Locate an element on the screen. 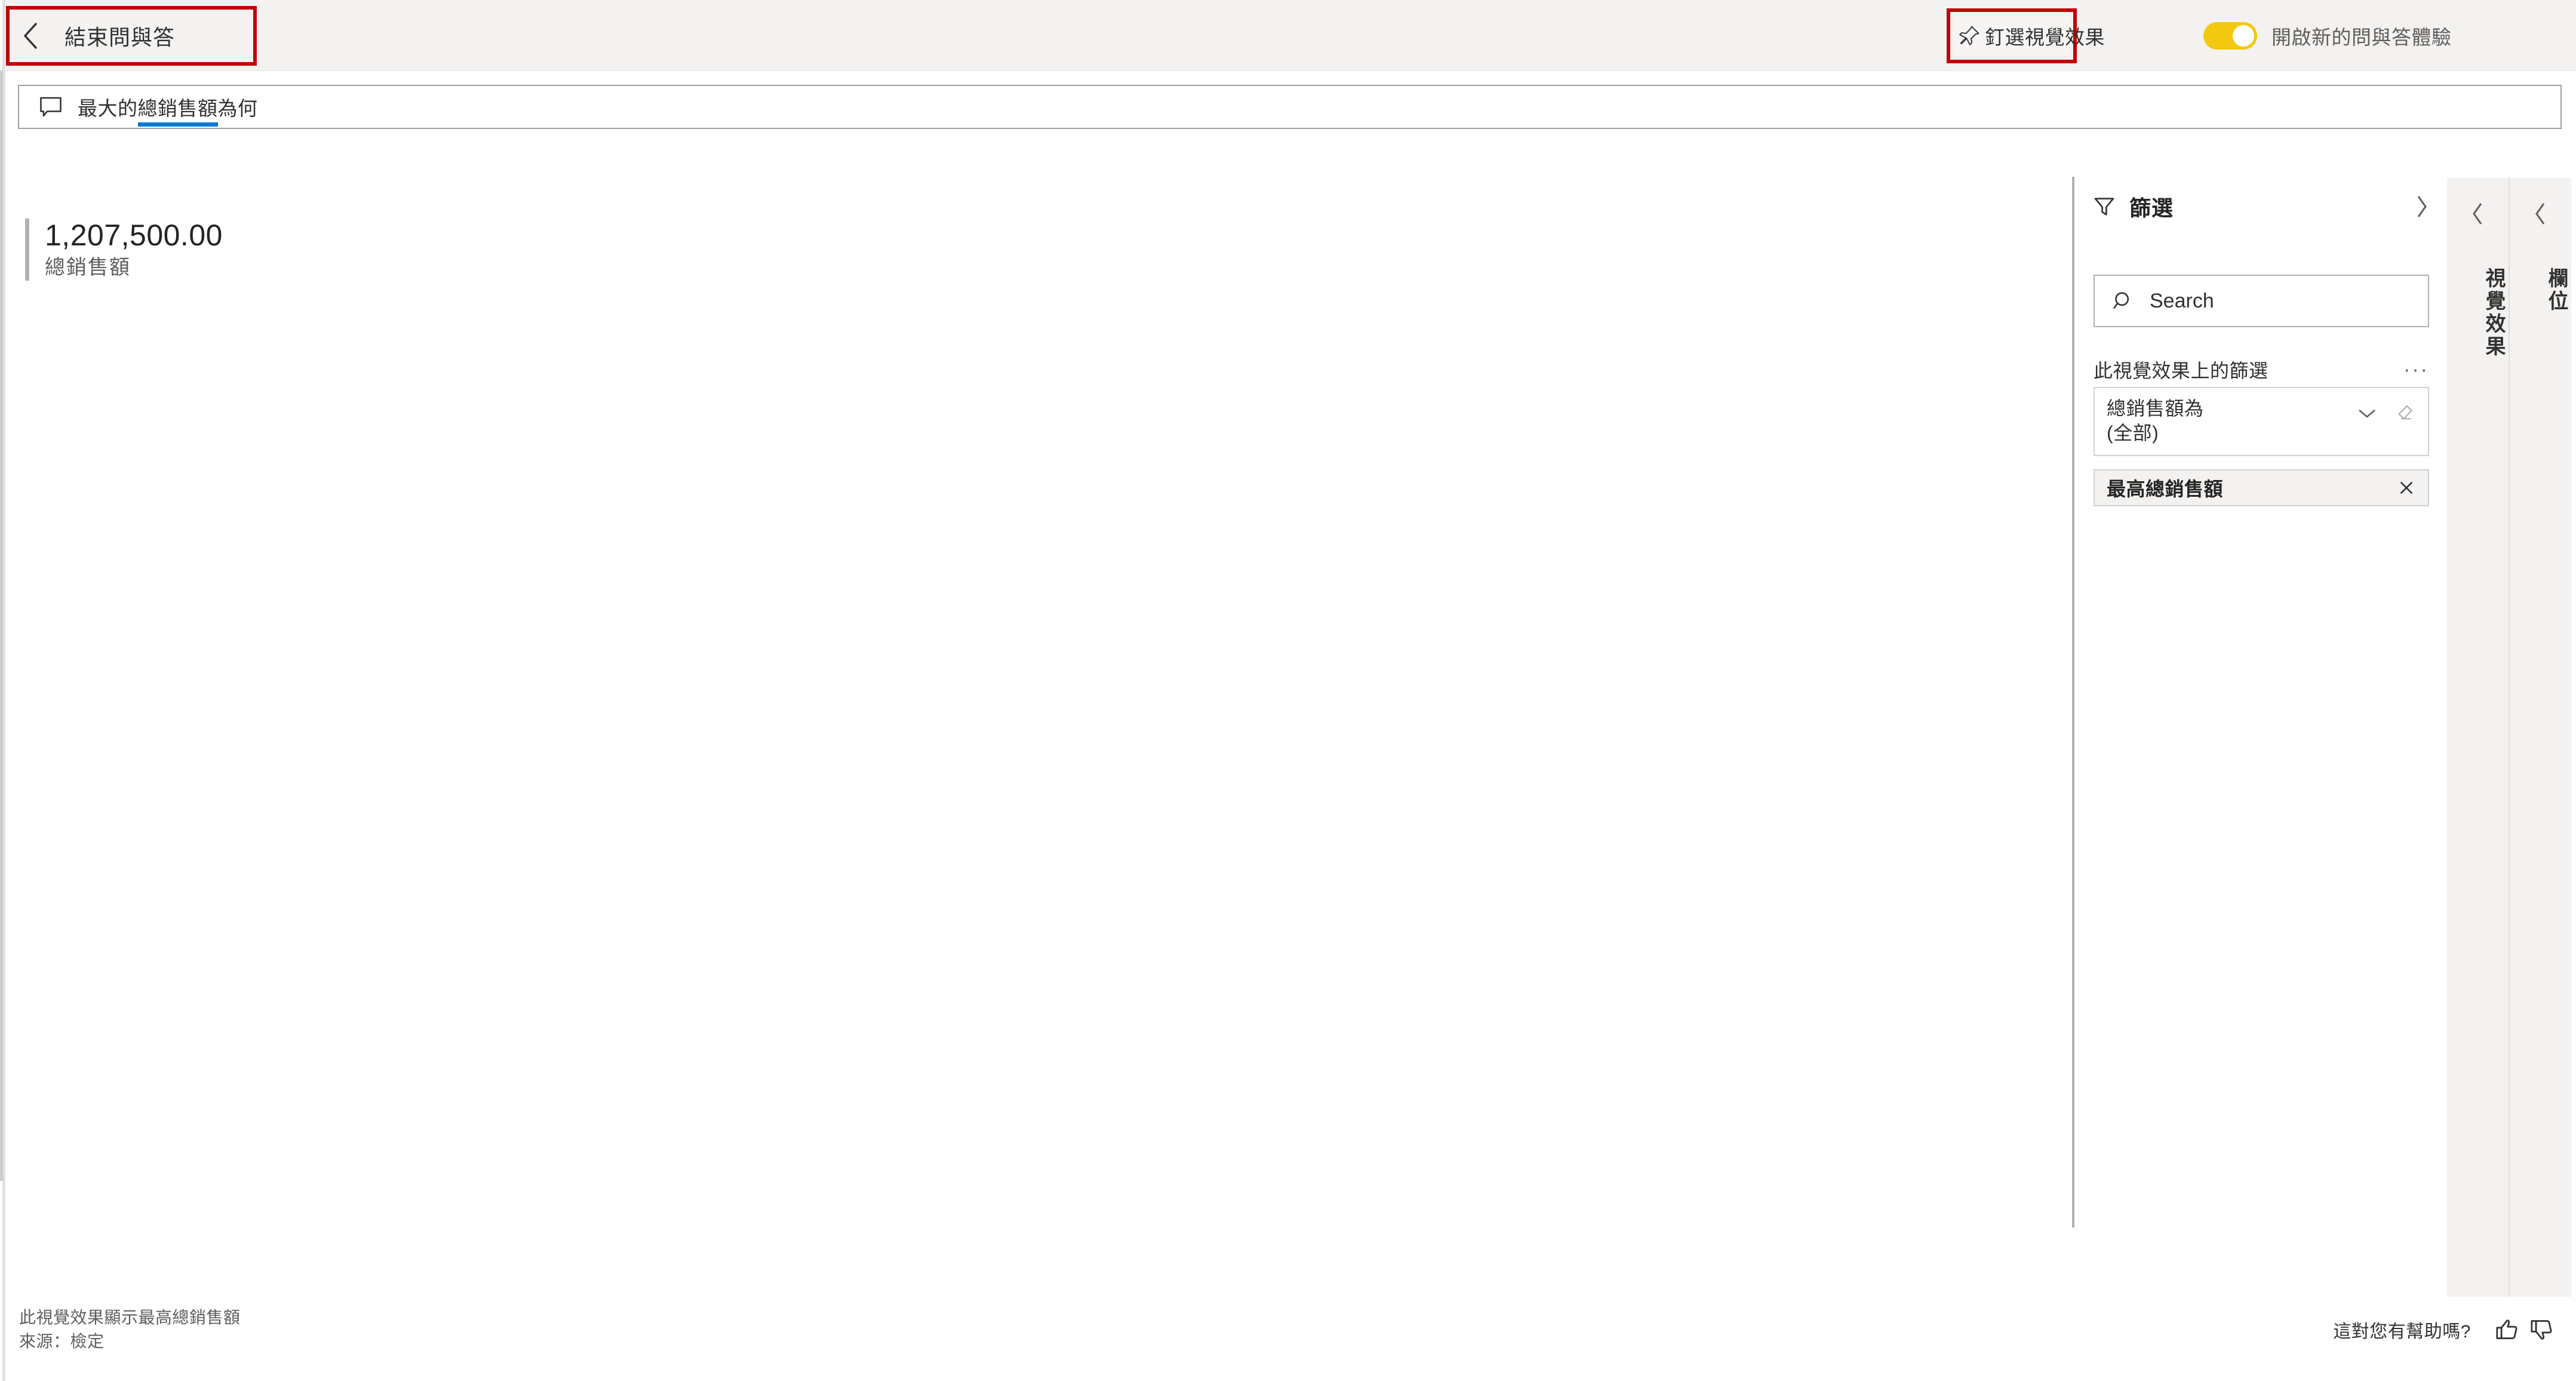 Image resolution: width=2576 pixels, height=1381 pixels. new-qa-toggle-label: 開啟新的問與答體驗 is located at coordinates (2361, 37).